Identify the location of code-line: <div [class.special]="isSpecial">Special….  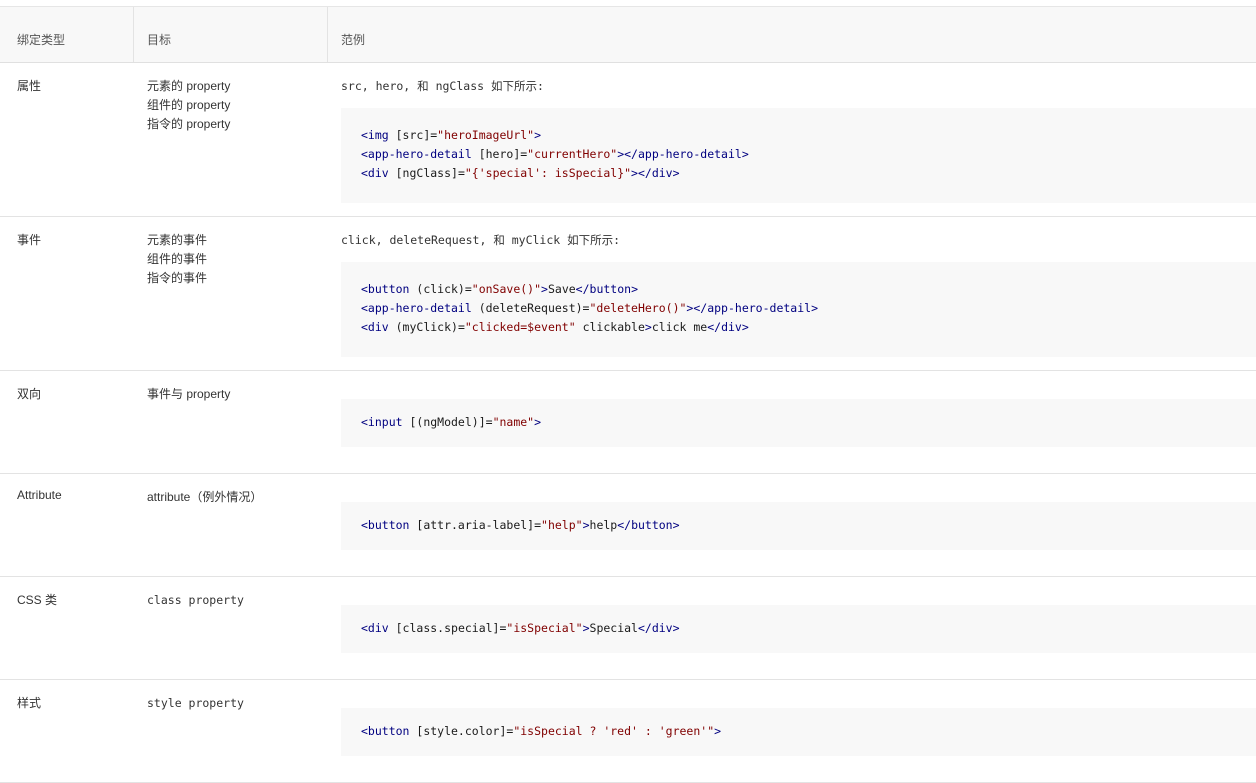
(520, 628).